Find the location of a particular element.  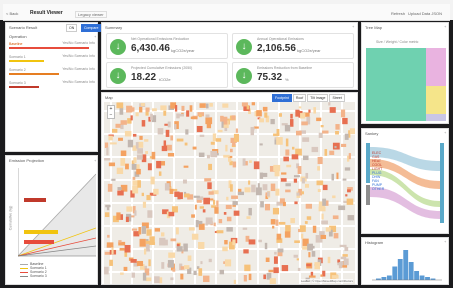

legacy-viewer-button: Legacy viewer is located at coordinates (91, 14).